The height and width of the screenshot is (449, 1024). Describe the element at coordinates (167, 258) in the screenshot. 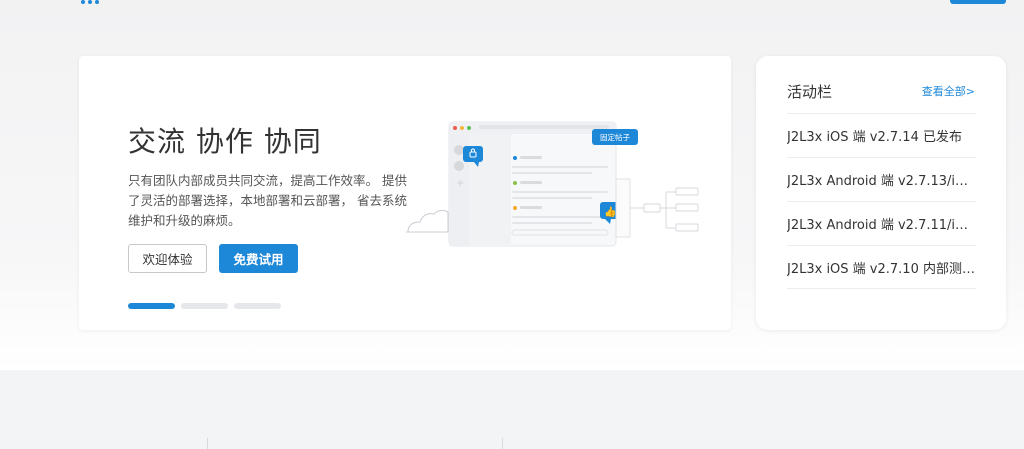

I see `welcome-experience-button: 欢迎体验` at that location.